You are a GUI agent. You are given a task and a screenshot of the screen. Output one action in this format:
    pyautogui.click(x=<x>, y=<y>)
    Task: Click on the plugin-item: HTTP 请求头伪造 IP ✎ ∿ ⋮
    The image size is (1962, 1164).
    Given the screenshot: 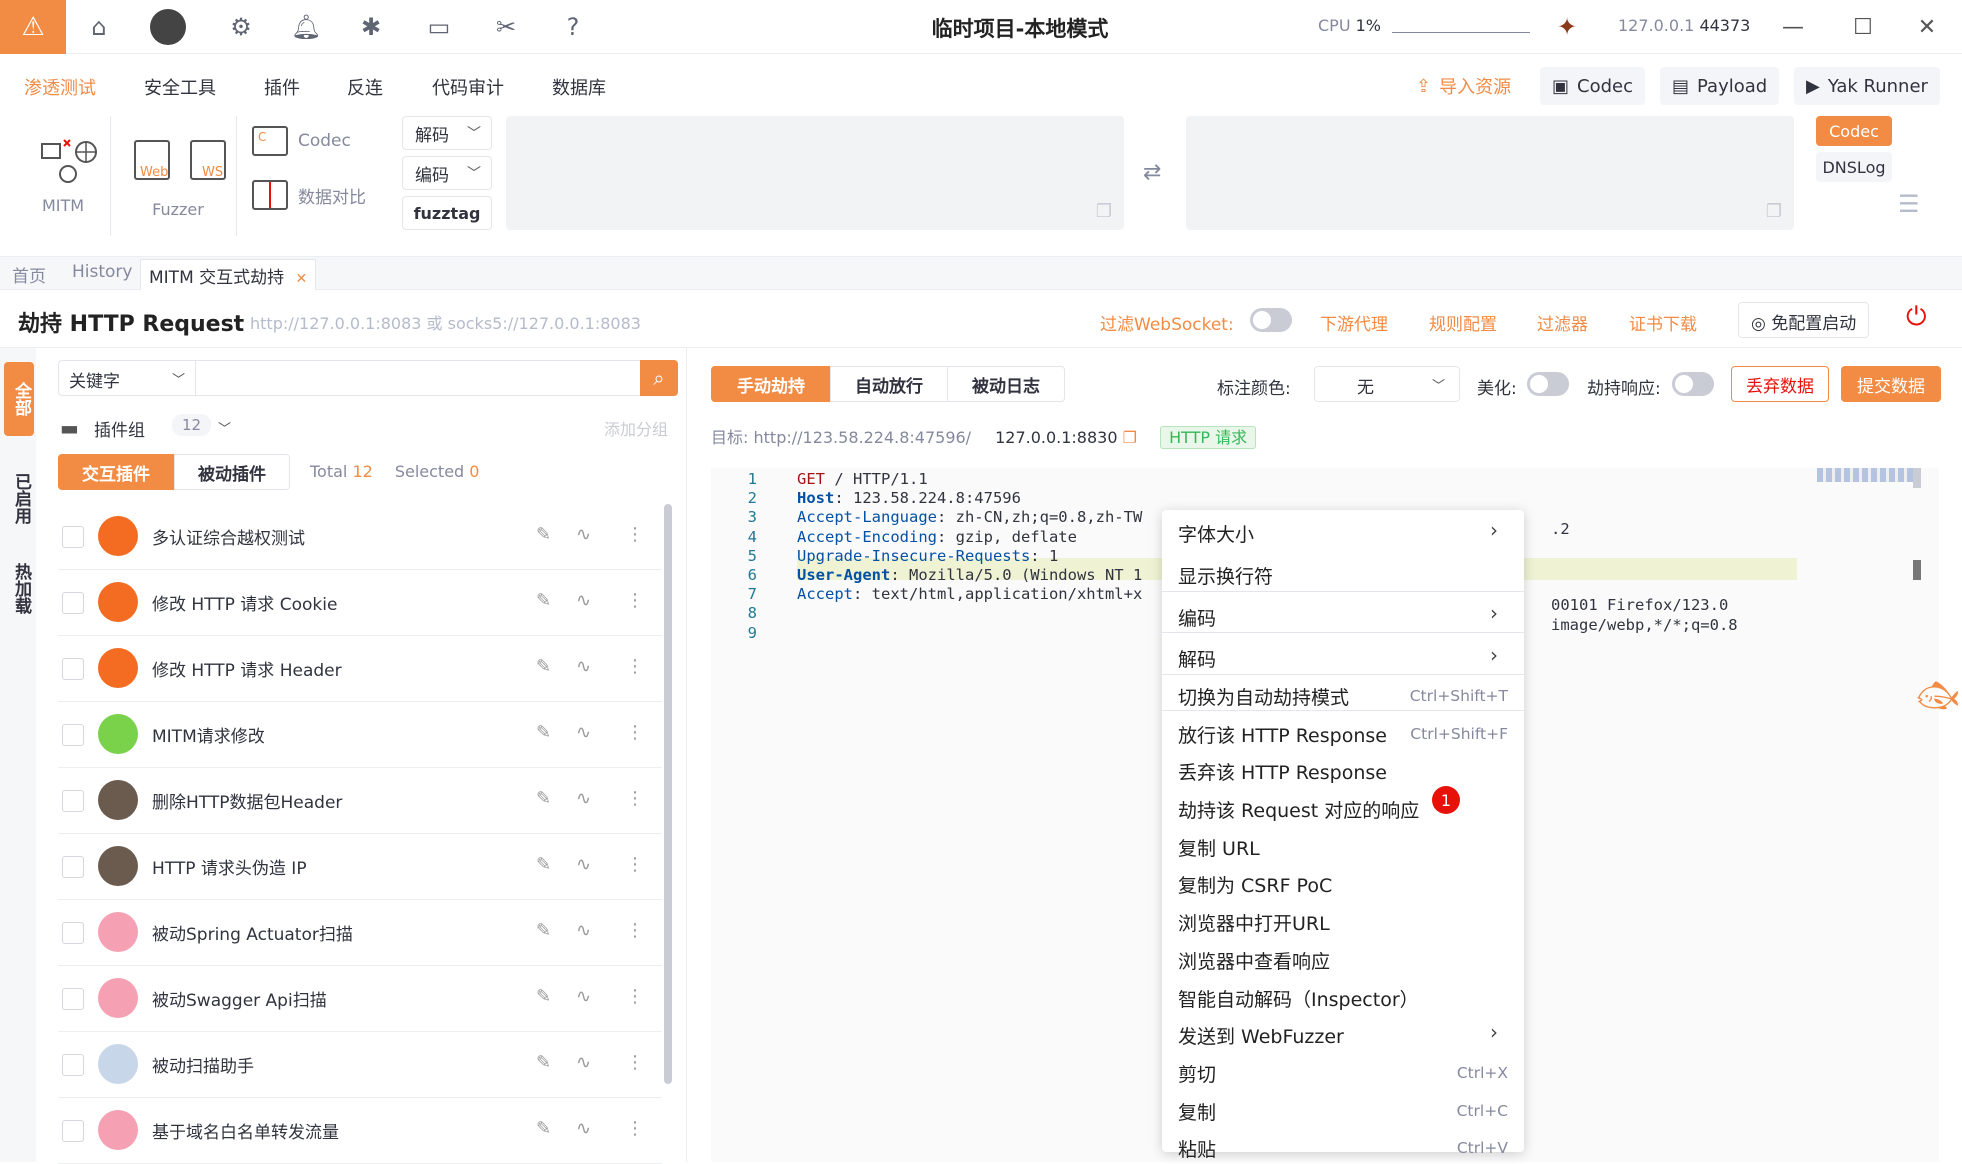 What is the action you would take?
    pyautogui.click(x=360, y=867)
    